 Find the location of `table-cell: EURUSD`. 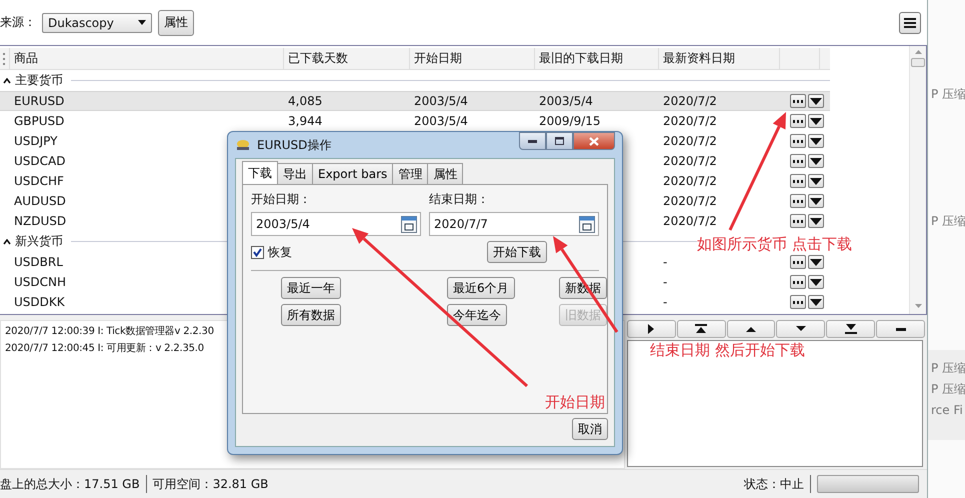

table-cell: EURUSD is located at coordinates (39, 101).